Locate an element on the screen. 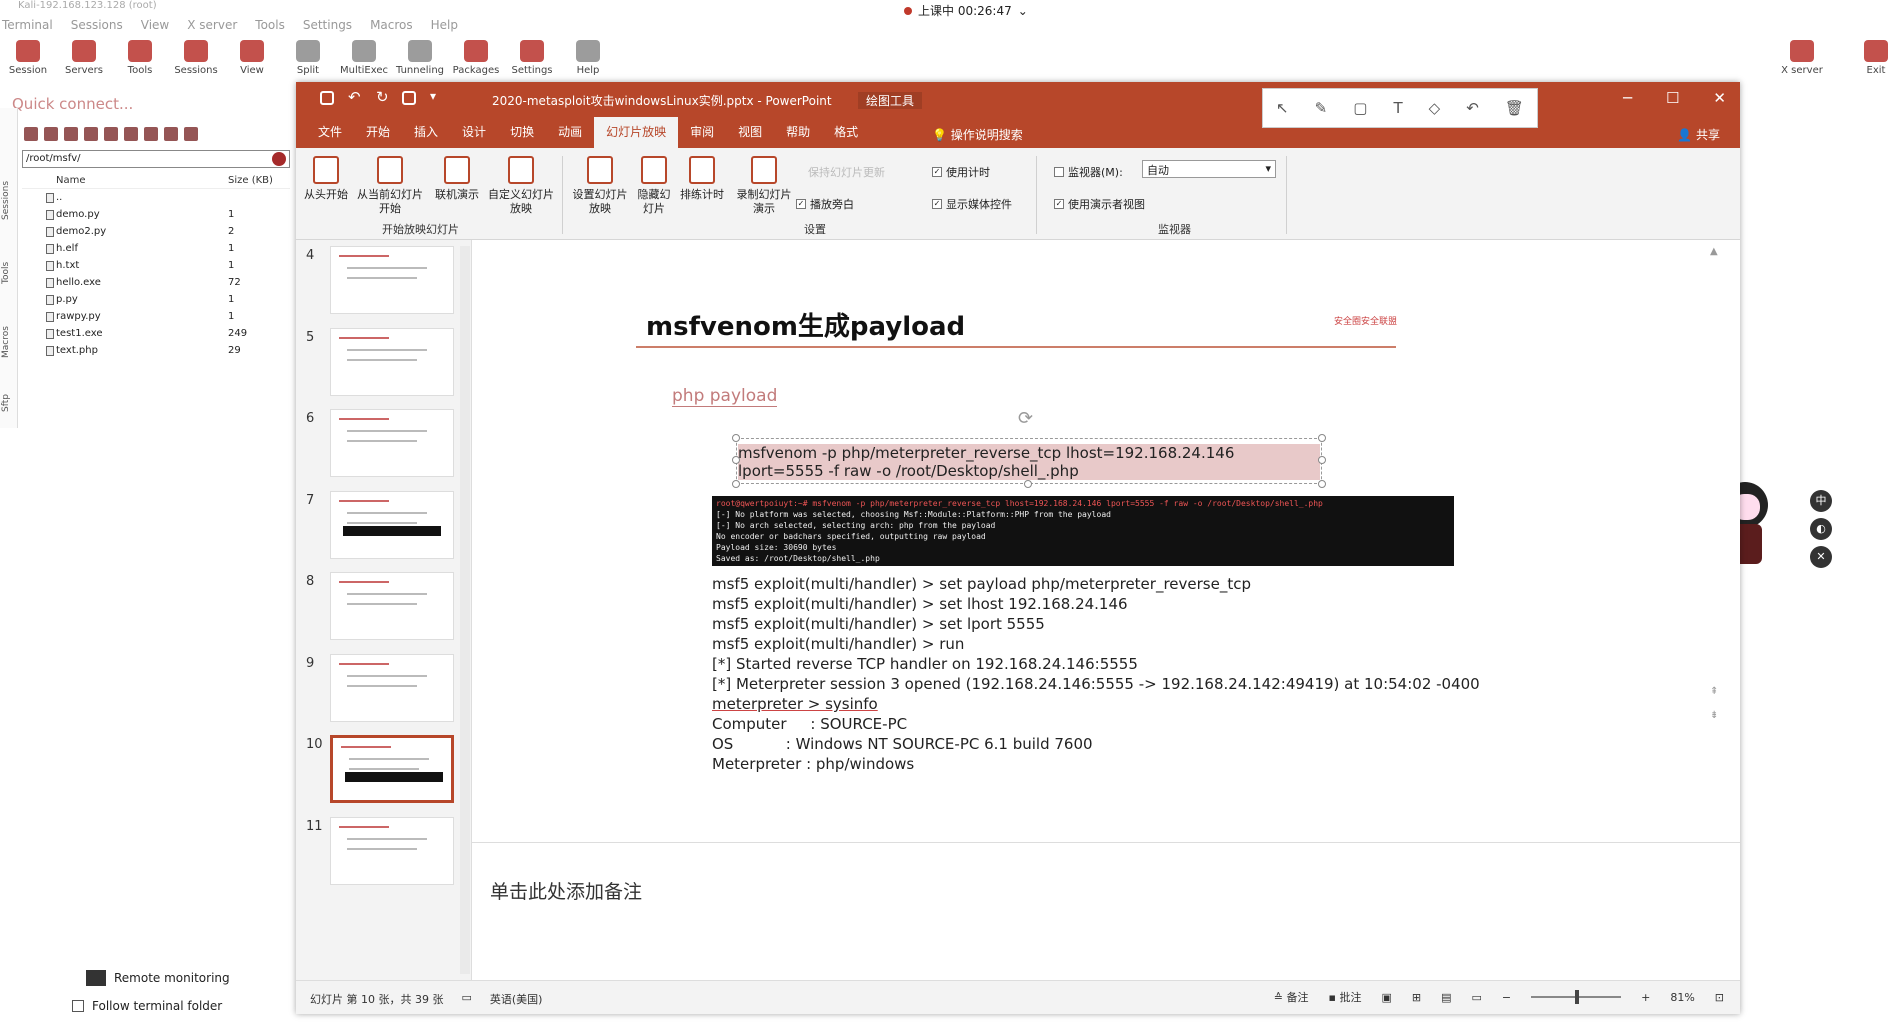 The height and width of the screenshot is (1024, 1904). tell-me-search: 💡 操作说明搜索 is located at coordinates (977, 134).